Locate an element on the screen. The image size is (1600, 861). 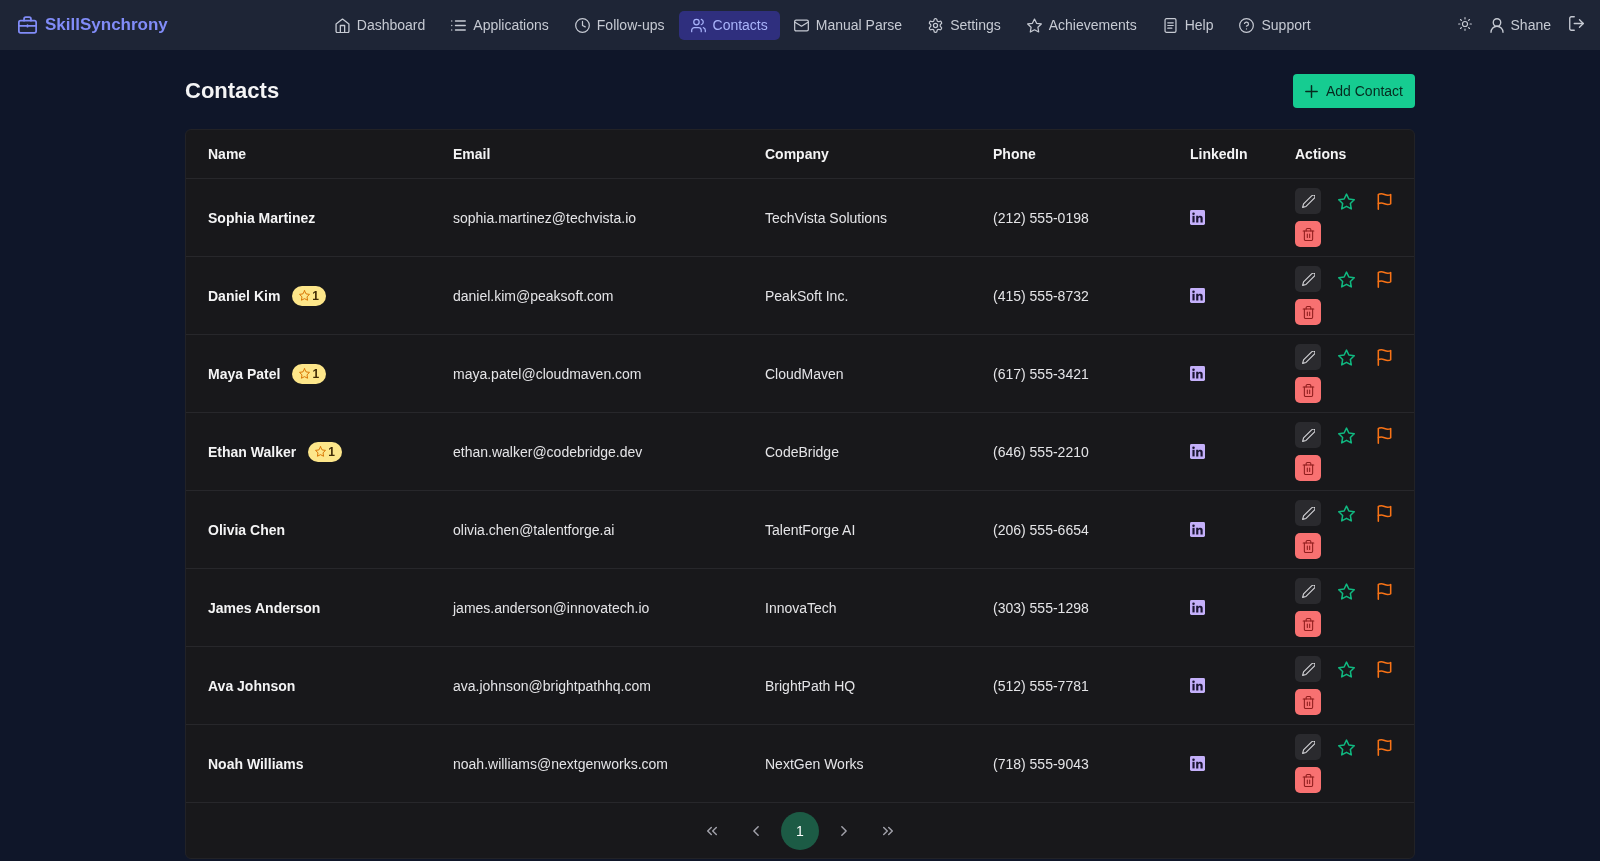
contact-name: Sophia Martinez is located at coordinates (262, 217).